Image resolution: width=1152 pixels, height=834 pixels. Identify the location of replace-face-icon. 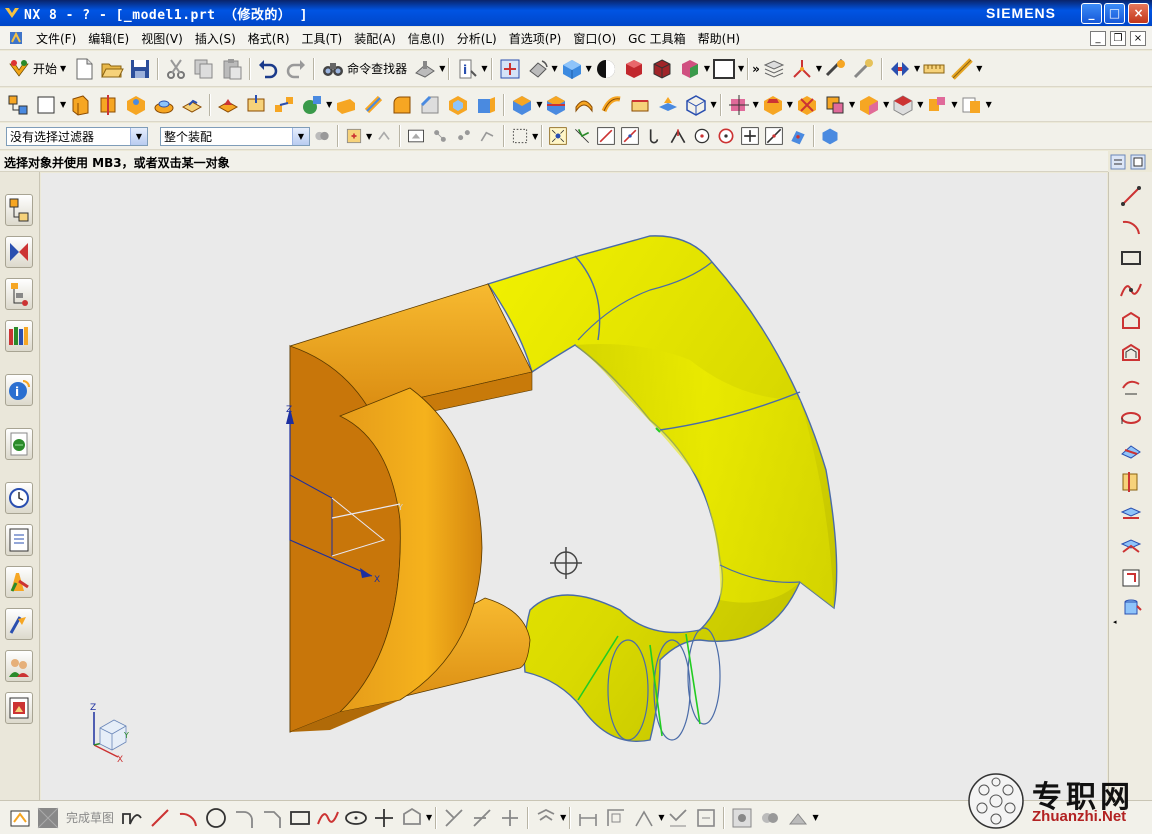
(835, 105).